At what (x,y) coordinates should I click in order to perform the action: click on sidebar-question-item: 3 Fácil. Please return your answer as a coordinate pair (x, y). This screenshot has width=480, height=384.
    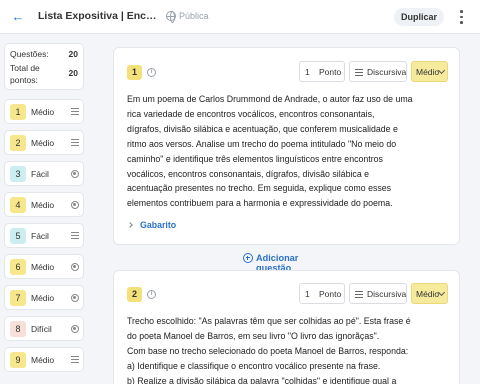
    Looking at the image, I should click on (44, 173).